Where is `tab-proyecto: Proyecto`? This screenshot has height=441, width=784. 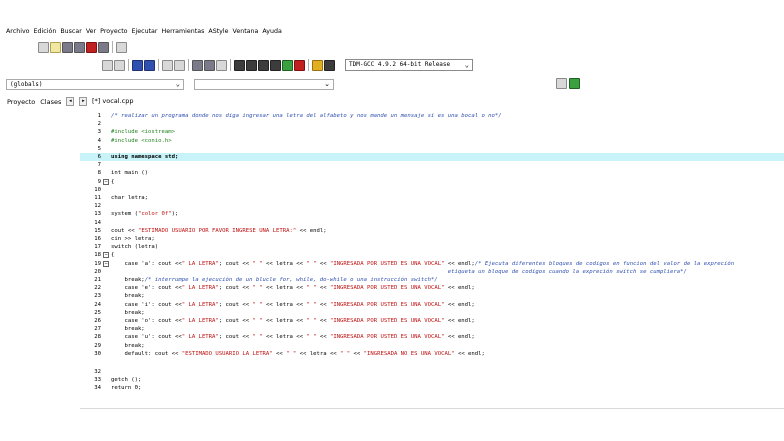
tab-proyecto: Proyecto is located at coordinates (21, 102).